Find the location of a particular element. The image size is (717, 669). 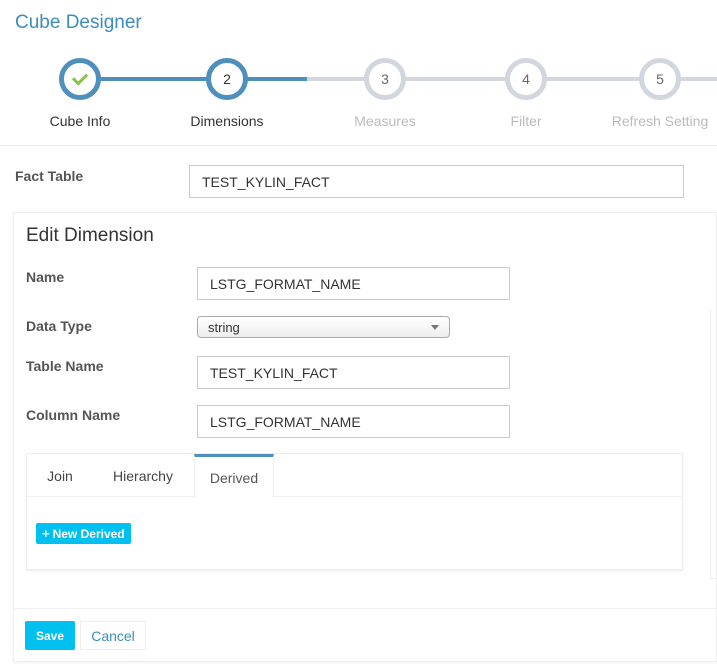

step-circle: 2 is located at coordinates (227, 79).